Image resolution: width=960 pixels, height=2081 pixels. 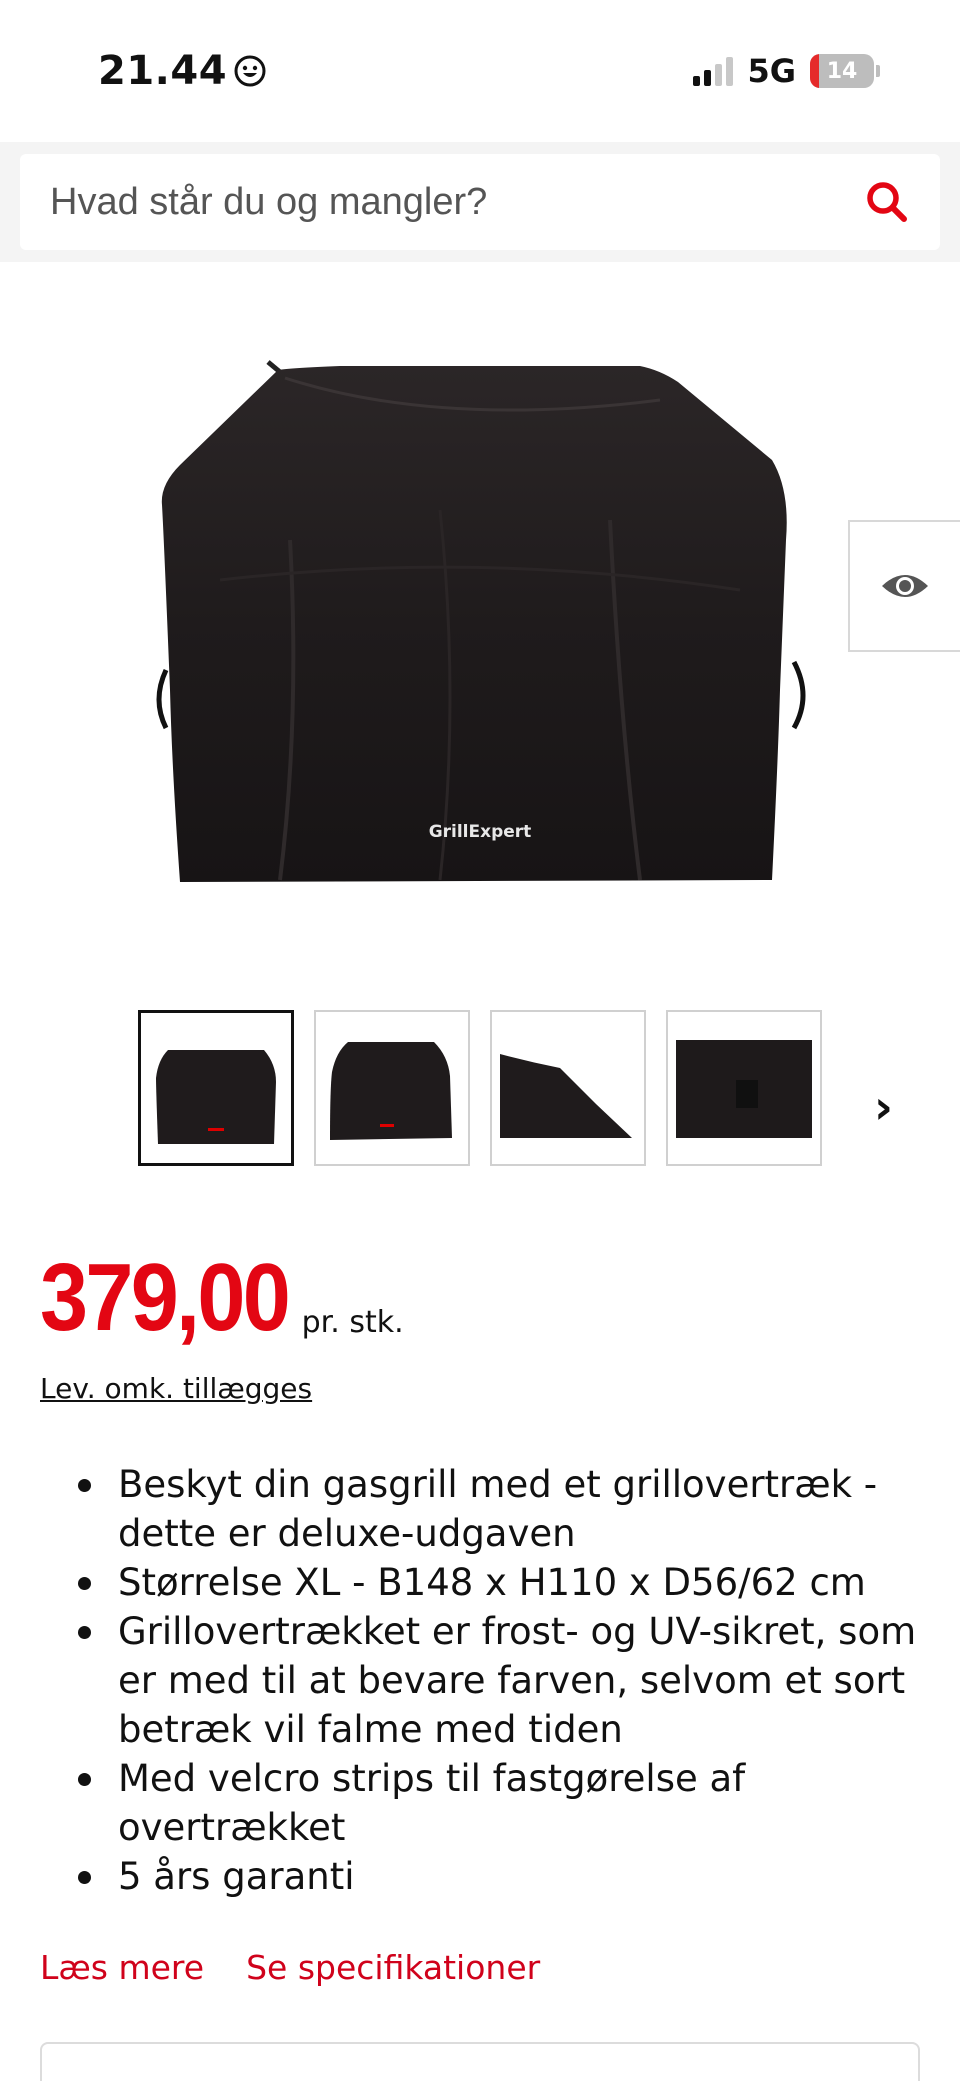 I want to click on specifications-link: Se specifikationer, so click(x=393, y=1967).